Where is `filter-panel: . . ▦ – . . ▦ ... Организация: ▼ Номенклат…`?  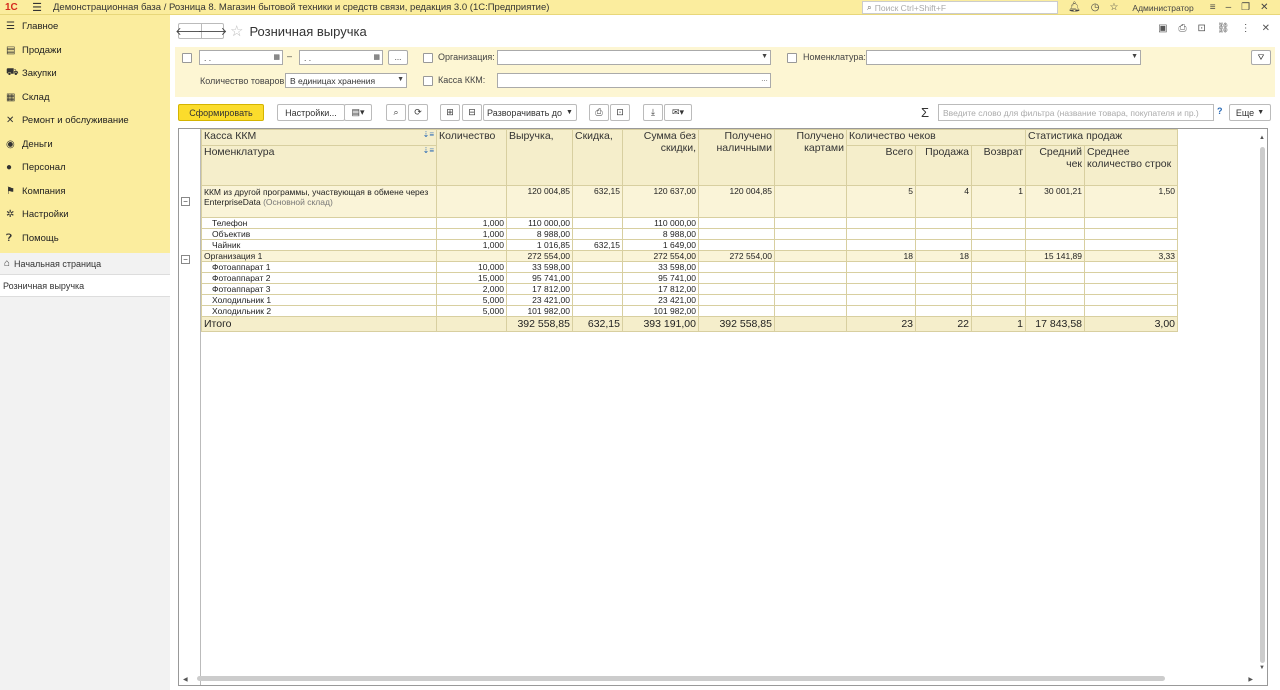
filter-panel: . . ▦ – . . ▦ ... Организация: ▼ Номенклат… is located at coordinates (725, 72).